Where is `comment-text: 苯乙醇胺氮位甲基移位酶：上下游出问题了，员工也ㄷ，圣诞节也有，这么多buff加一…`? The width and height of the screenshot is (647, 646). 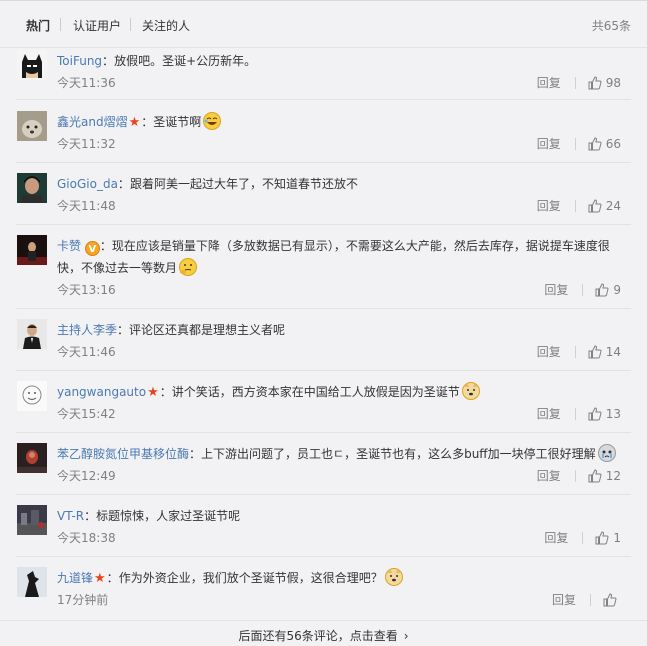 comment-text: 苯乙醇胺氮位甲基移位酶：上下游出问题了，员工也ㄷ，圣诞节也有，这么多buff加一… is located at coordinates (342, 454).